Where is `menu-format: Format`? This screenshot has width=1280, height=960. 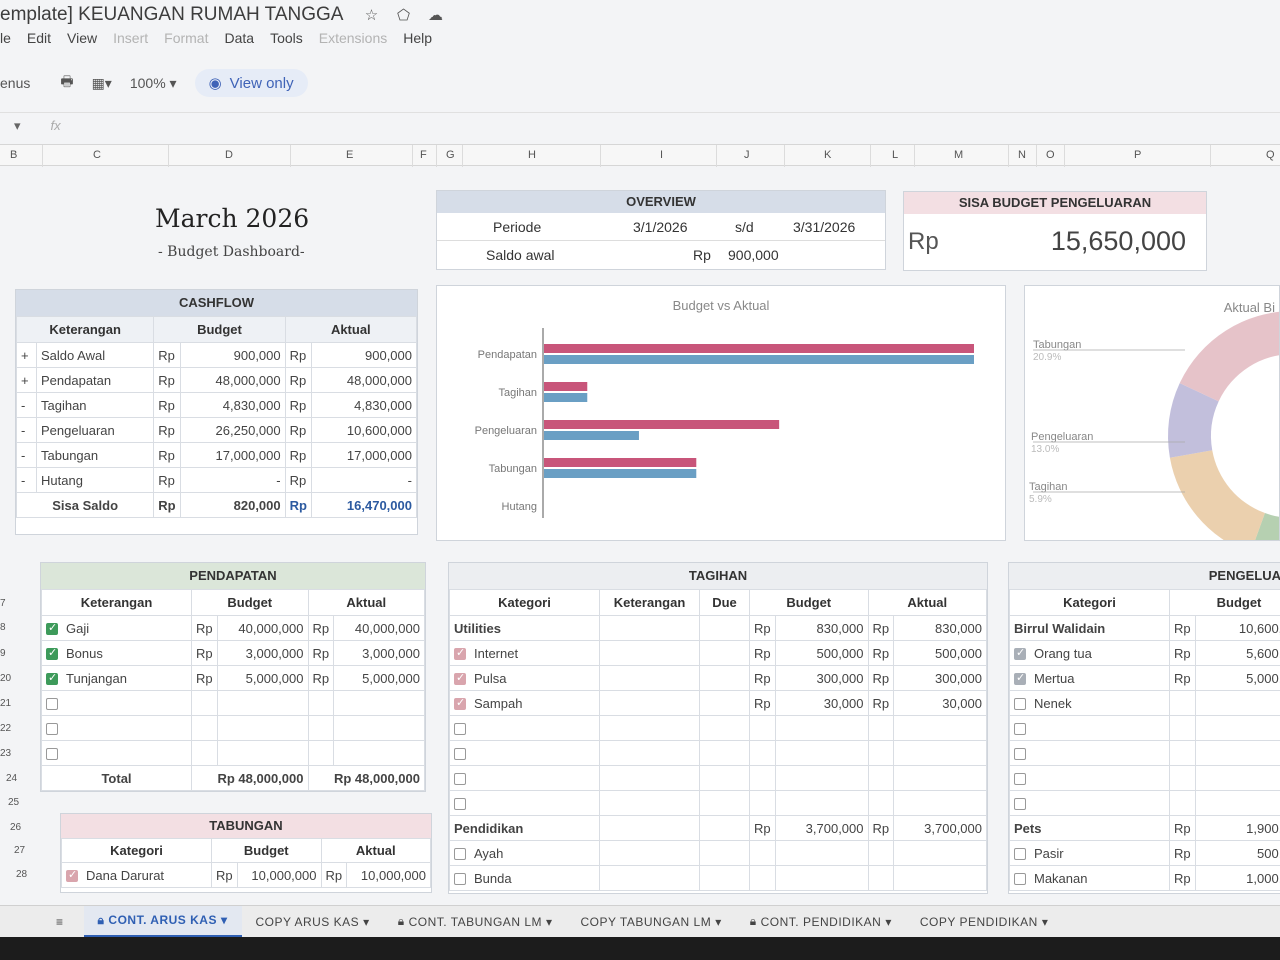 menu-format: Format is located at coordinates (186, 41).